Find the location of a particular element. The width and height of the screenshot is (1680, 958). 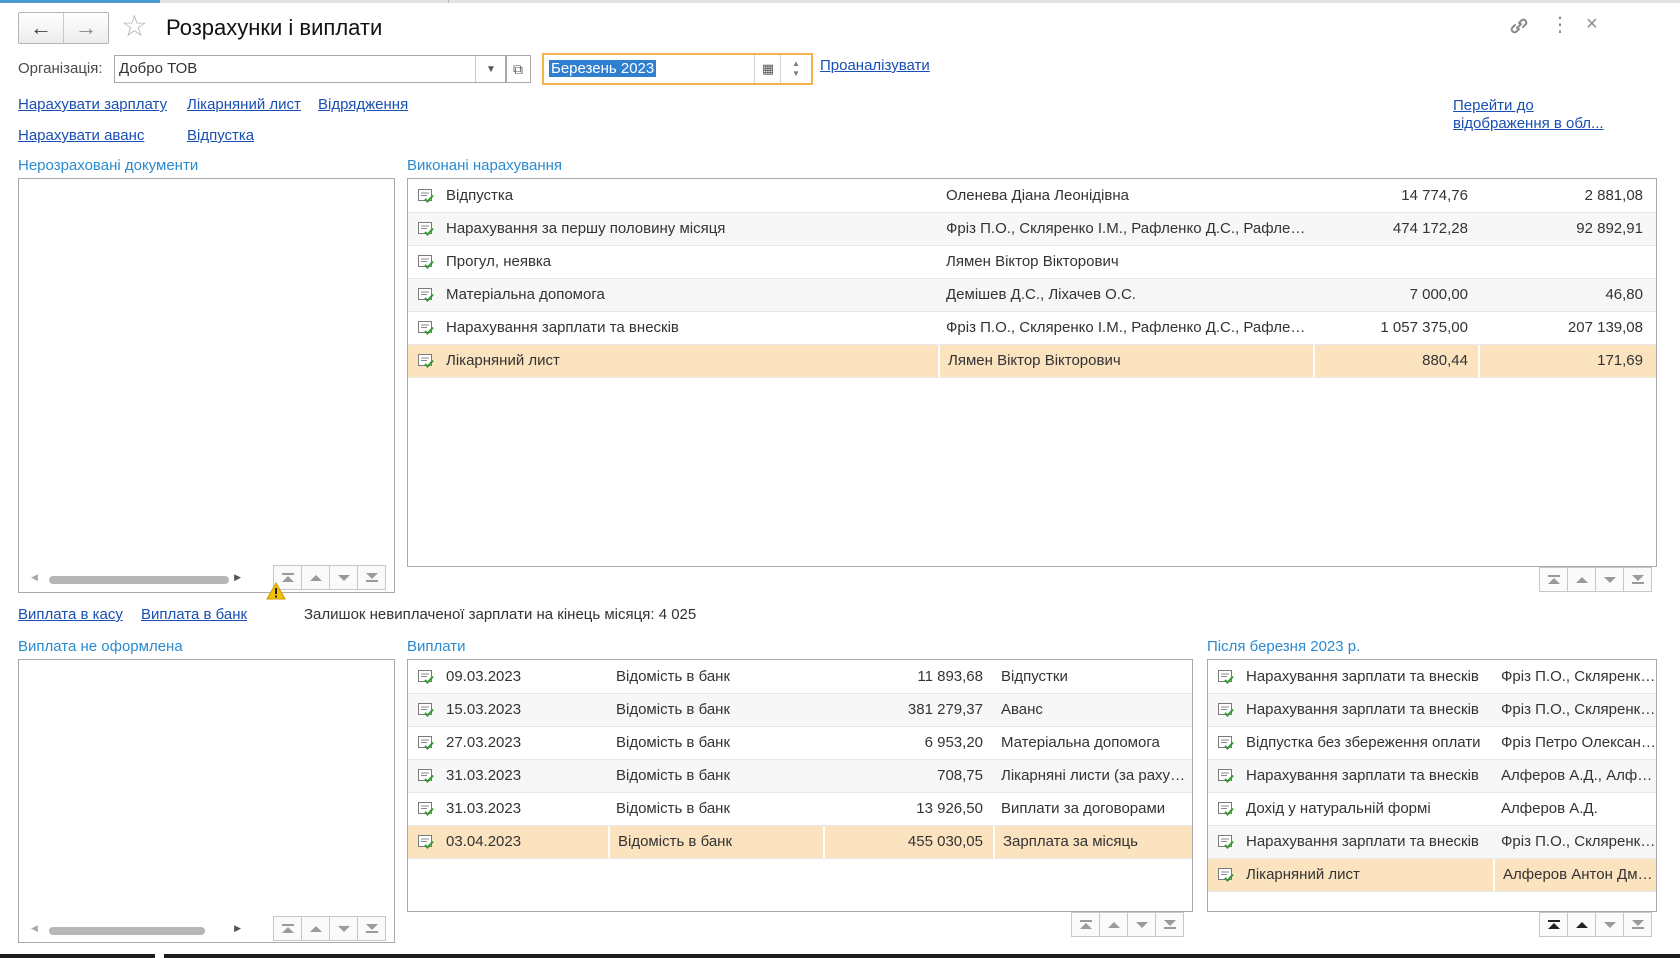

business-trip-link: Відрядження is located at coordinates (363, 104).